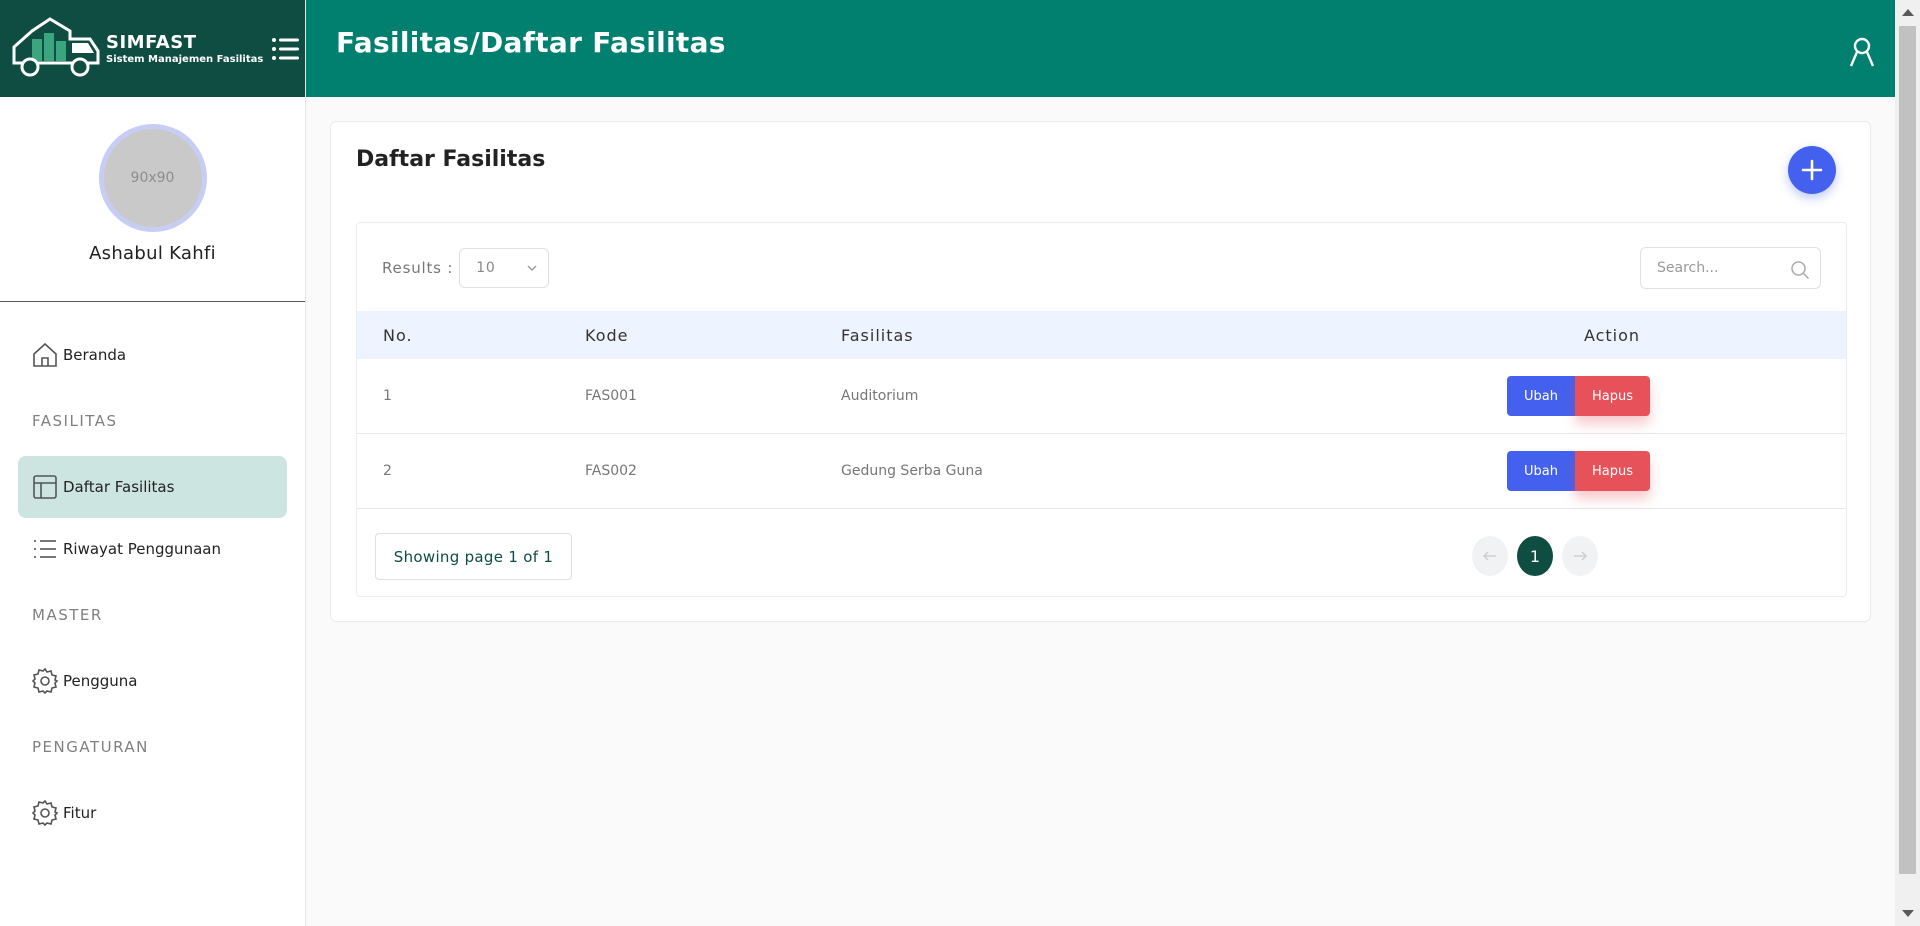 This screenshot has height=926, width=1920. Describe the element at coordinates (532, 268) in the screenshot. I see `chevron-down-icon` at that location.